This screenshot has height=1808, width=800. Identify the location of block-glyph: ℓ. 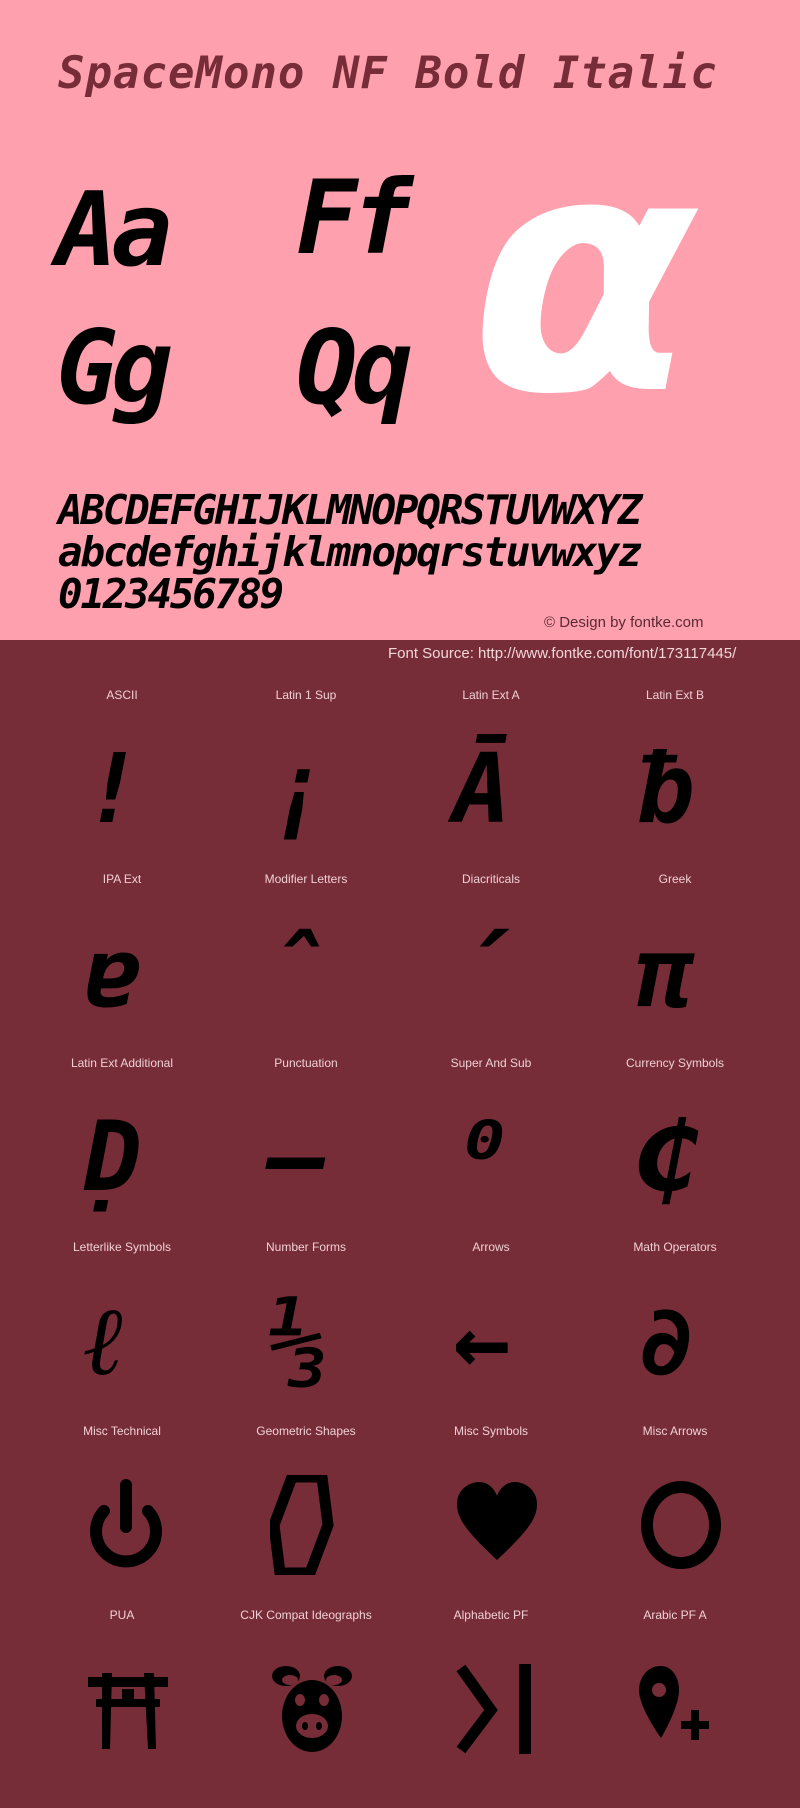
(122, 1341).